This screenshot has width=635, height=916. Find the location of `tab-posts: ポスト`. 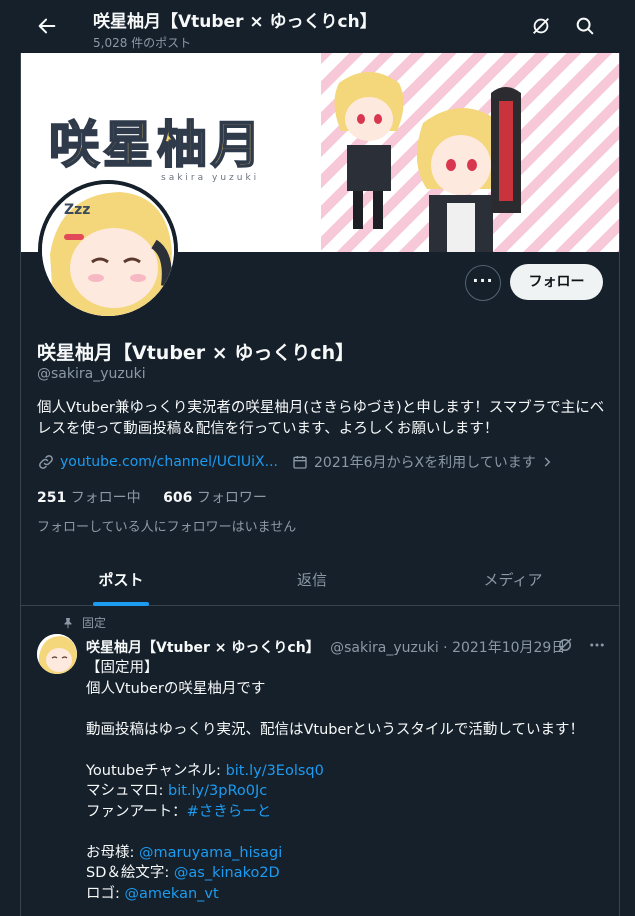

tab-posts: ポスト is located at coordinates (121, 581).